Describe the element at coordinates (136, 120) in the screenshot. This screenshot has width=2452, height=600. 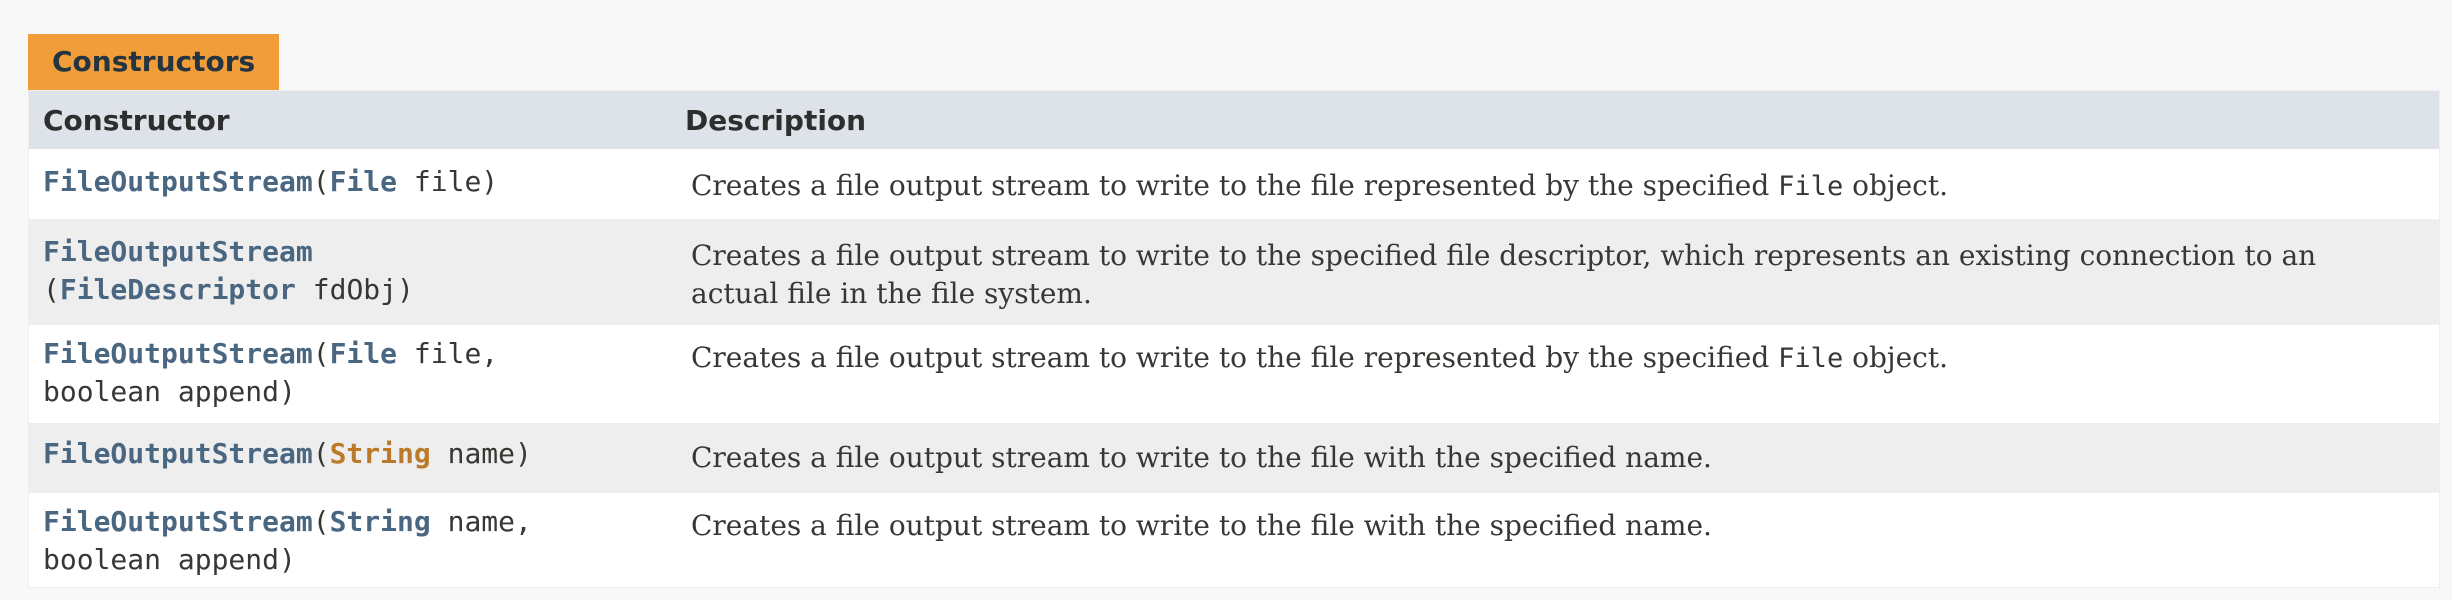
I see `column-header-constructor: Constructor` at that location.